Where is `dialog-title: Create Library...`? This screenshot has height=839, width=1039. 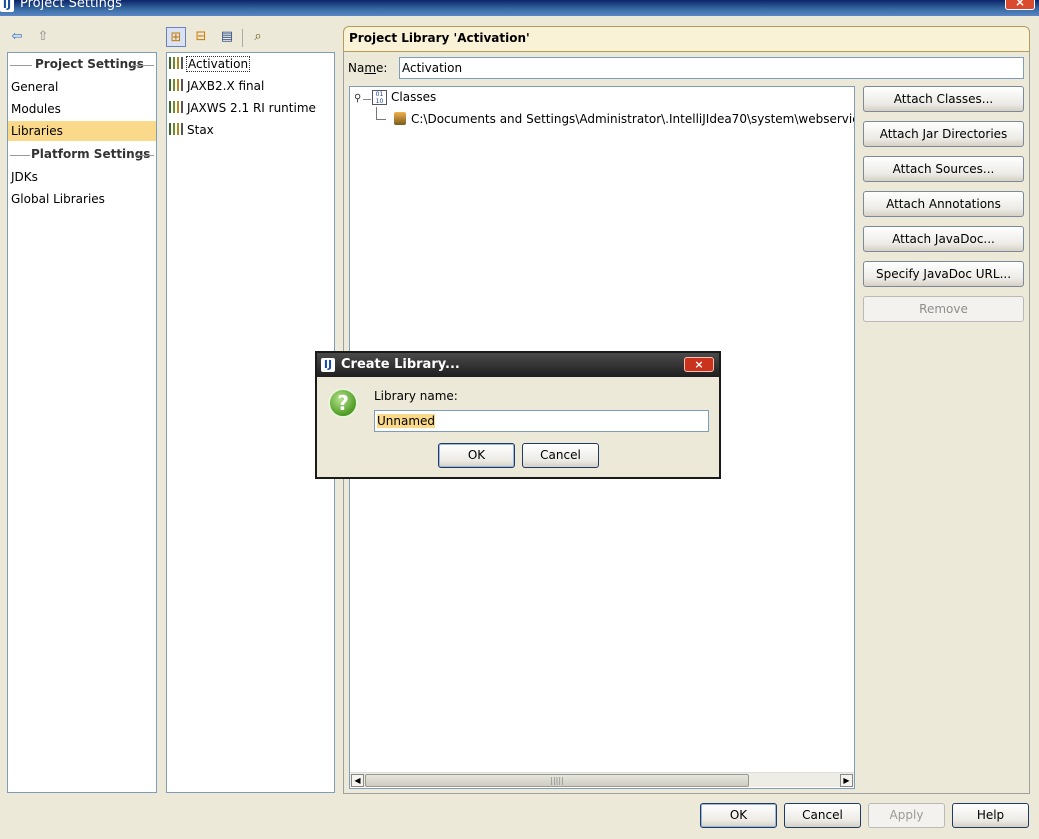 dialog-title: Create Library... is located at coordinates (400, 364).